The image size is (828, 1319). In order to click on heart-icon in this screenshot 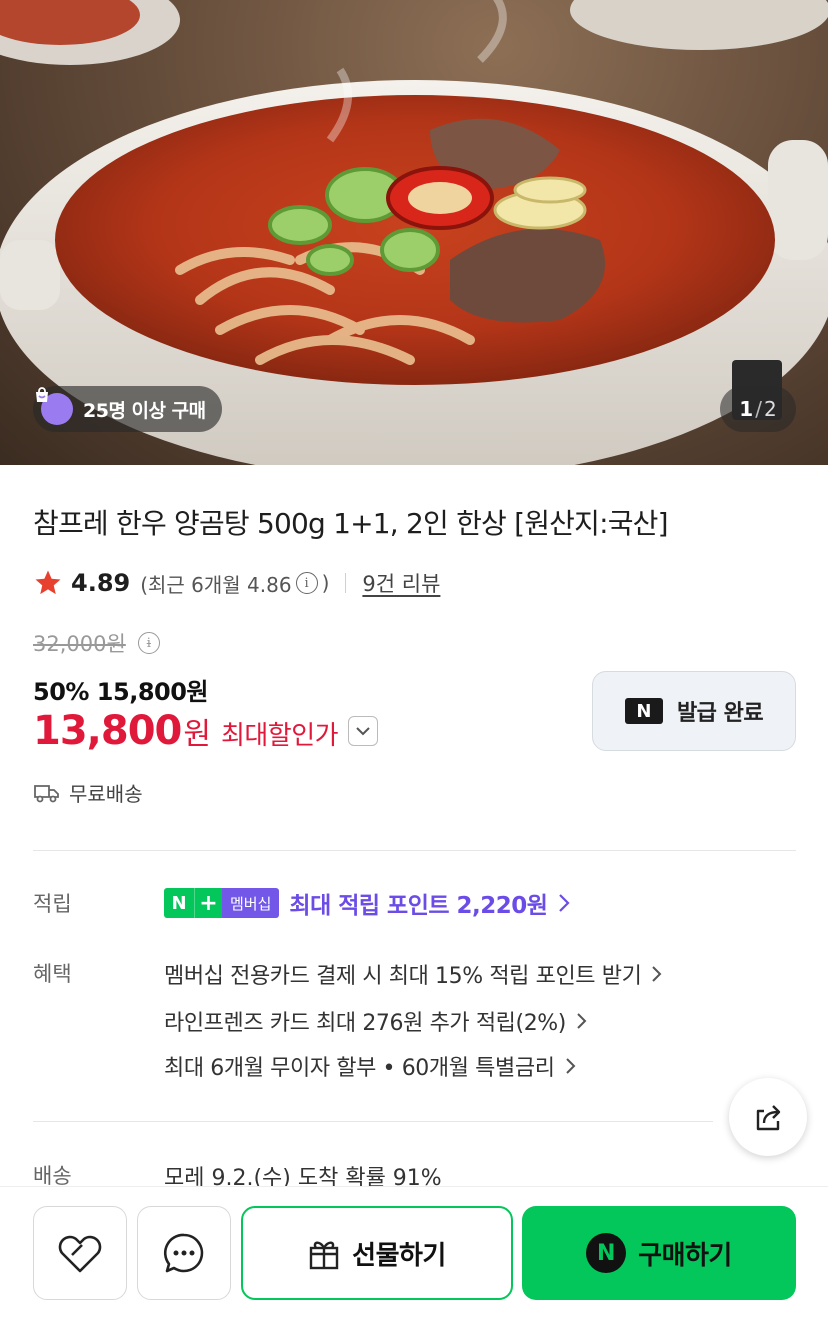, I will do `click(80, 1254)`.